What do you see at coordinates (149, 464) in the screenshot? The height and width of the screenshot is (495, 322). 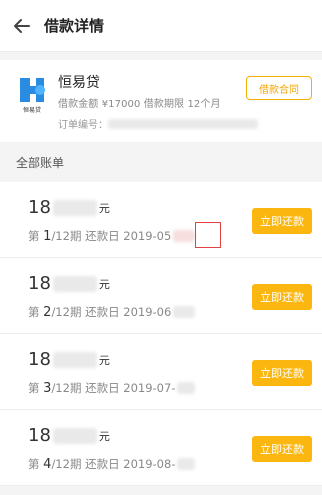 I see `due-date: 2019-08-` at bounding box center [149, 464].